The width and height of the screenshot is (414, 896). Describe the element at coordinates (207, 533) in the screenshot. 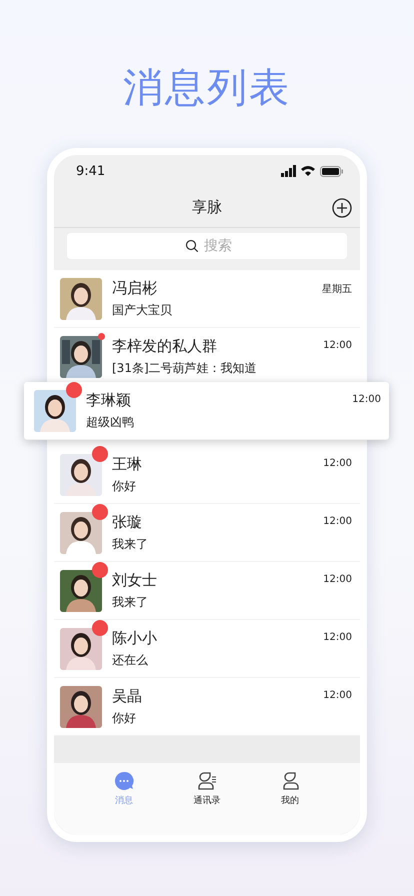

I see `chat-row: 张璇 我来了 12:00` at that location.